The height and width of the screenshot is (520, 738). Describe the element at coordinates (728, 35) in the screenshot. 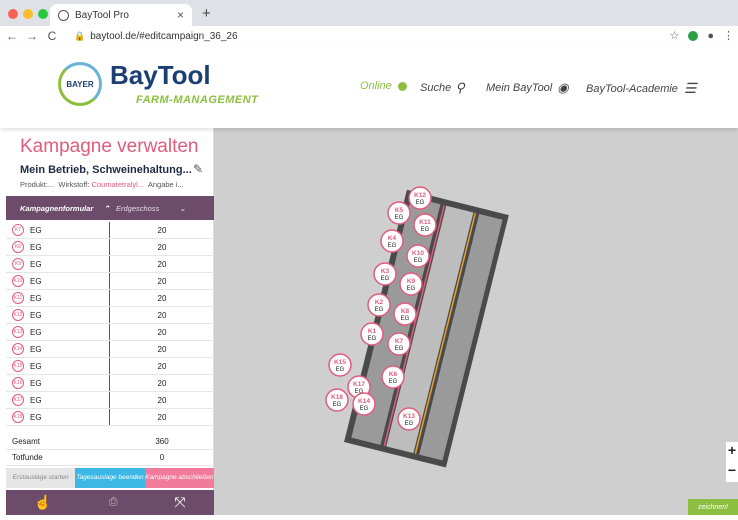

I see `menu-dots-icon: ⋮` at that location.